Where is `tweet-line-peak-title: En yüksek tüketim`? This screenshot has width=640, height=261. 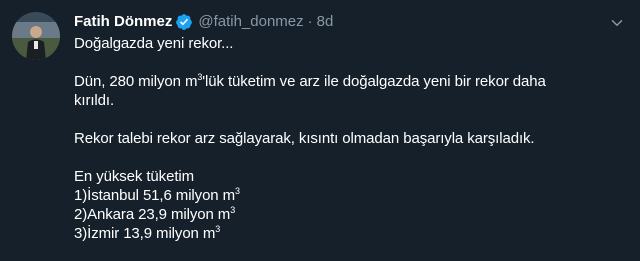 tweet-line-peak-title: En yüksek tüketim is located at coordinates (134, 176).